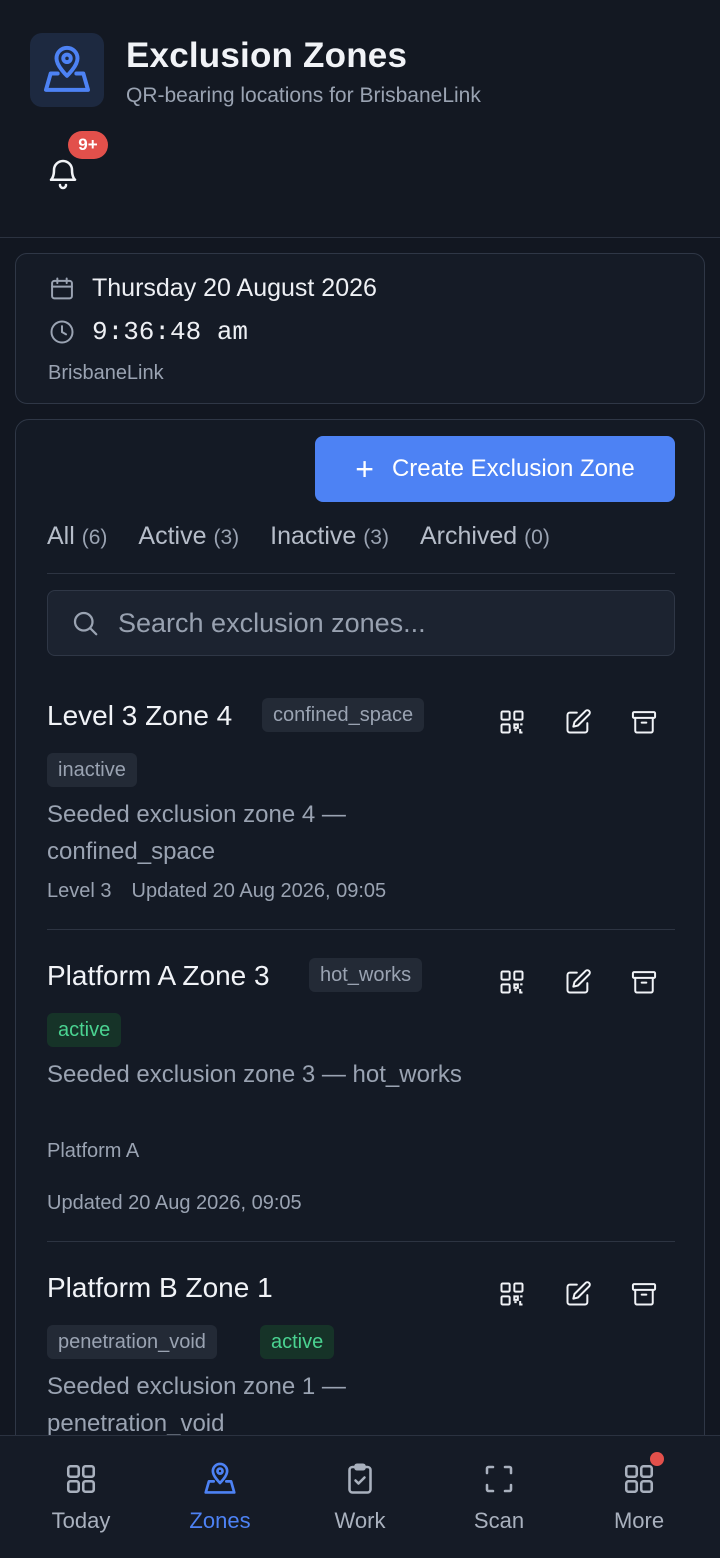 This screenshot has height=1558, width=720. I want to click on zone-type-badge: confined_space, so click(343, 715).